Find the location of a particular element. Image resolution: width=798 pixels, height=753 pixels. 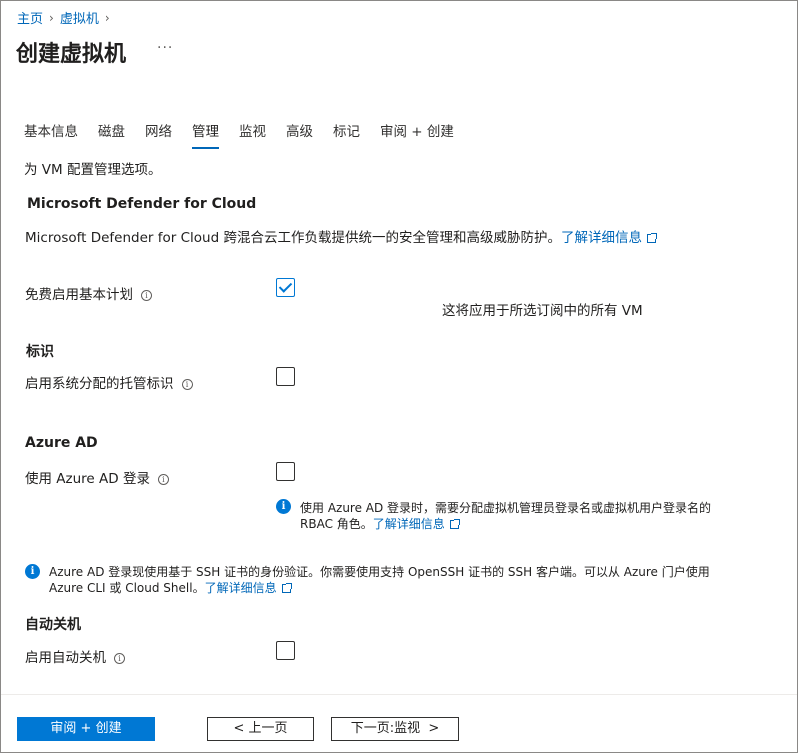

basic-plan-row: 免费启用基本计划 i is located at coordinates (88, 293).